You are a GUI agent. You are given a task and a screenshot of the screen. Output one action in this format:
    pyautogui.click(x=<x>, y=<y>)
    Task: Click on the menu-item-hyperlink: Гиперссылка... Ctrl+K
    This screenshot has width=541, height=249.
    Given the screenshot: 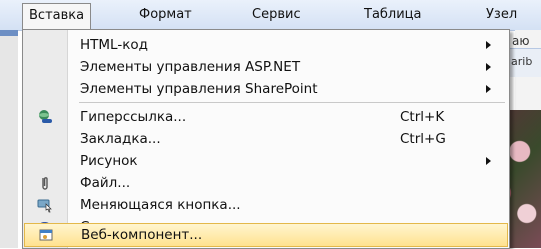 What is the action you would take?
    pyautogui.click(x=266, y=117)
    